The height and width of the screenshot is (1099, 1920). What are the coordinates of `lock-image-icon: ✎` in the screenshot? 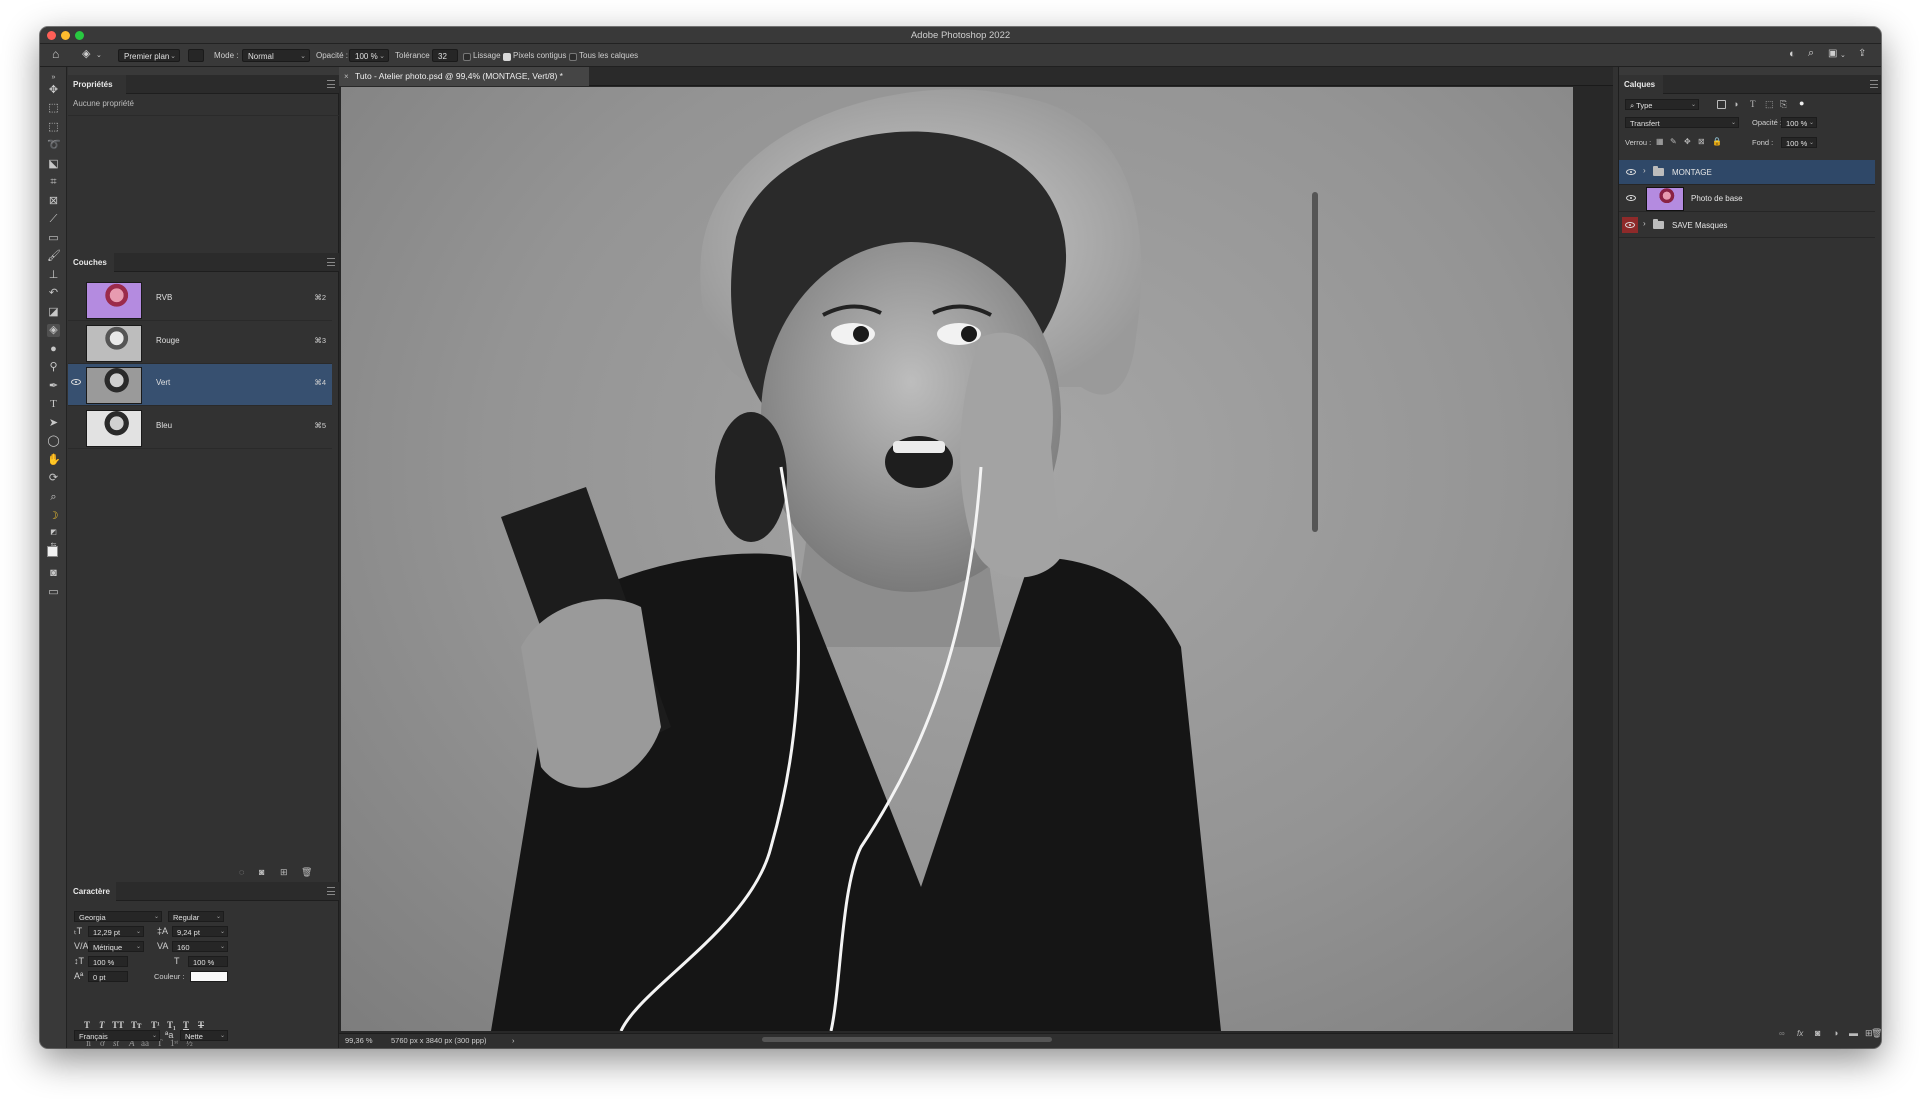 It's located at (1673, 141).